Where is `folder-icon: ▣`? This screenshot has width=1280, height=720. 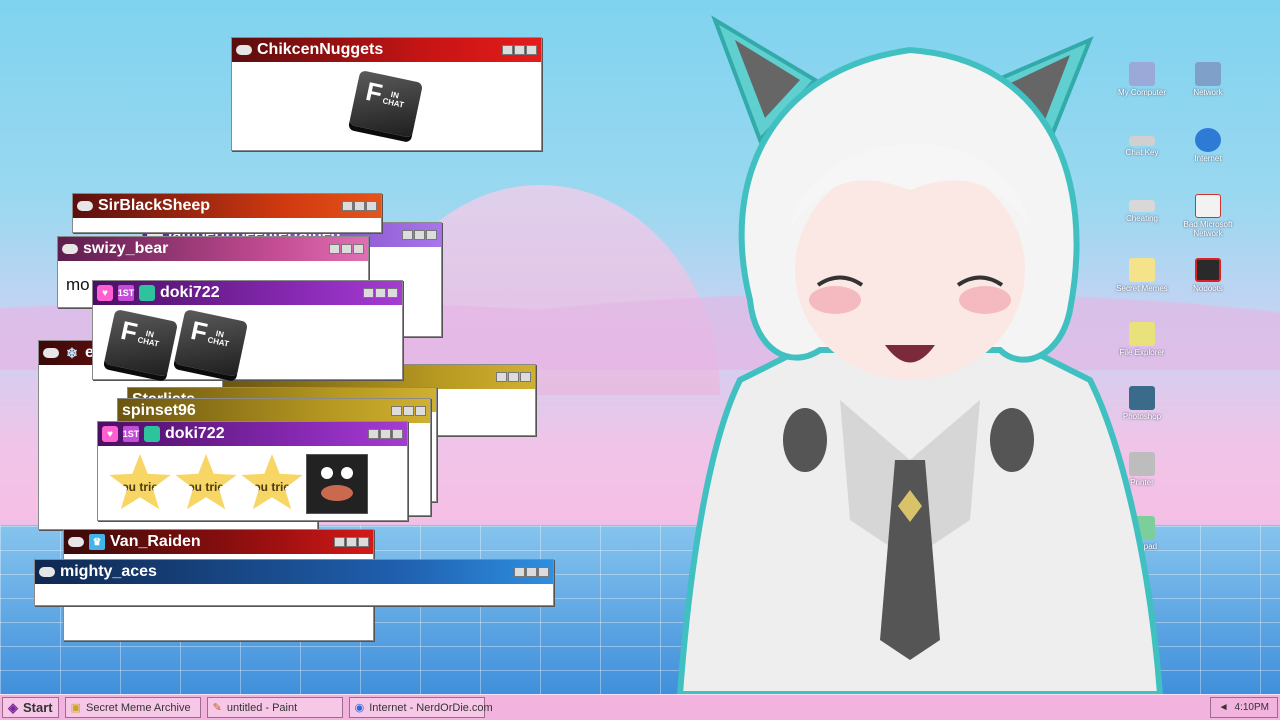 folder-icon: ▣ is located at coordinates (76, 708).